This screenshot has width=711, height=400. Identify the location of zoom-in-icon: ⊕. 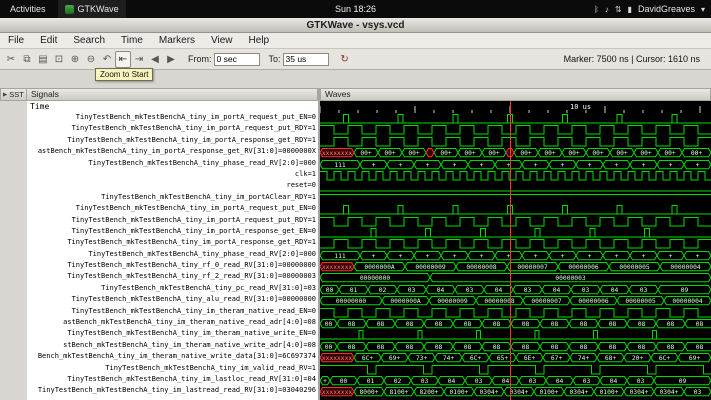
(75, 59).